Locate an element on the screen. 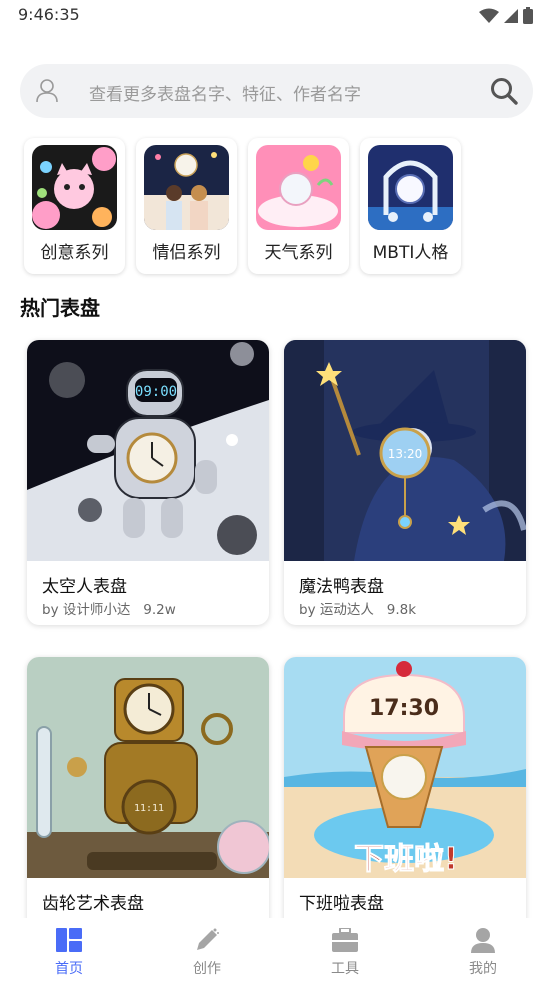 This screenshot has width=553, height=984. card-title: 下班啦表盘 is located at coordinates (341, 904).